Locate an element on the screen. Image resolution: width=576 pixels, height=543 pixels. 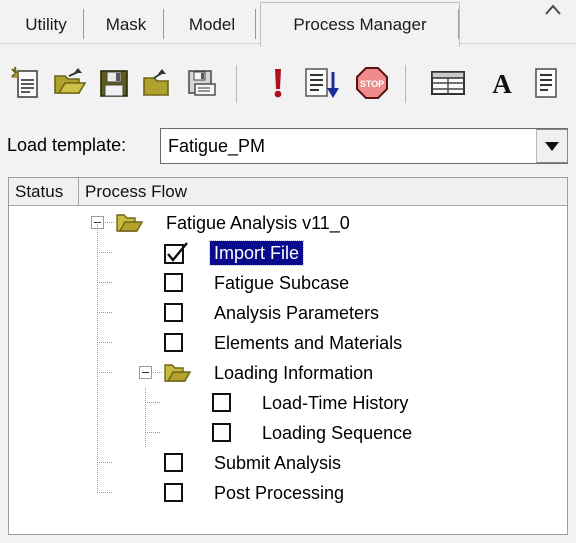
load-template-row: Load template: Fatigue_PM is located at coordinates (288, 147).